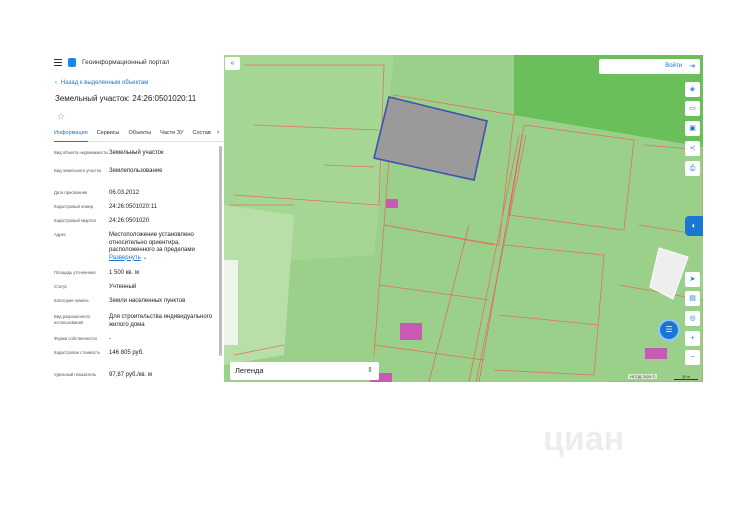 This screenshot has height=530, width=750. I want to click on property-value: Землепользование, so click(136, 171).